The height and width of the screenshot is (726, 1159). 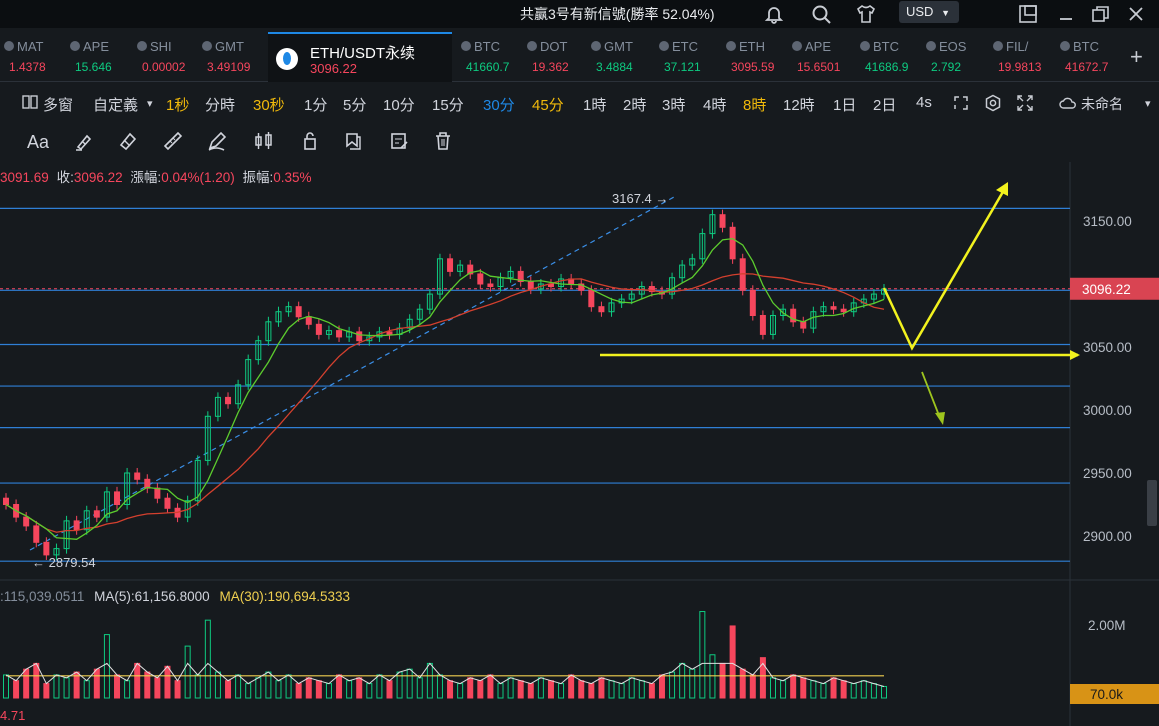 I want to click on ticker-tab-0: MAT 1.4378, so click(x=35, y=58).